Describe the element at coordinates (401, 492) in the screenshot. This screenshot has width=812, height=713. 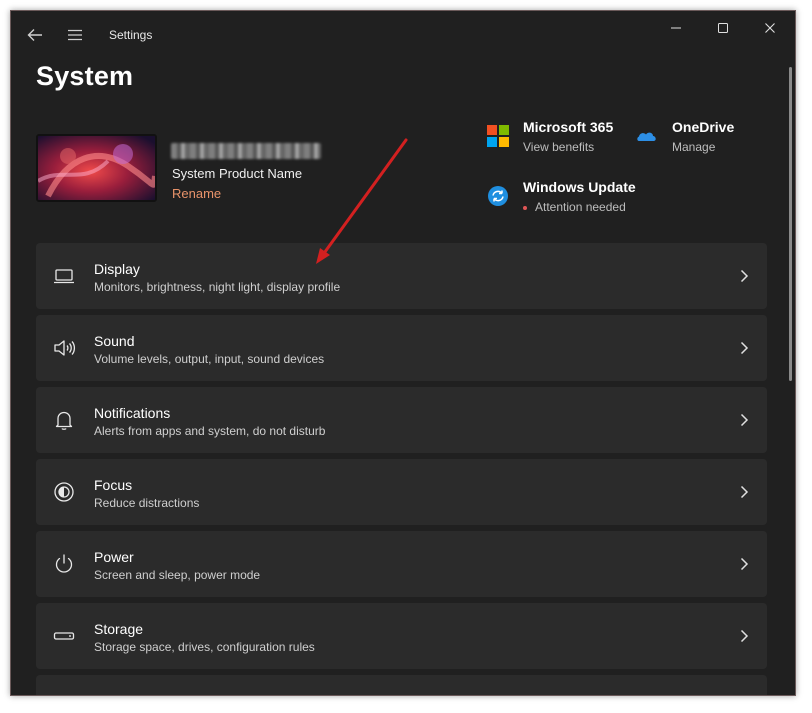
I see `settings-card-focus: Focus Reduce distractions` at that location.